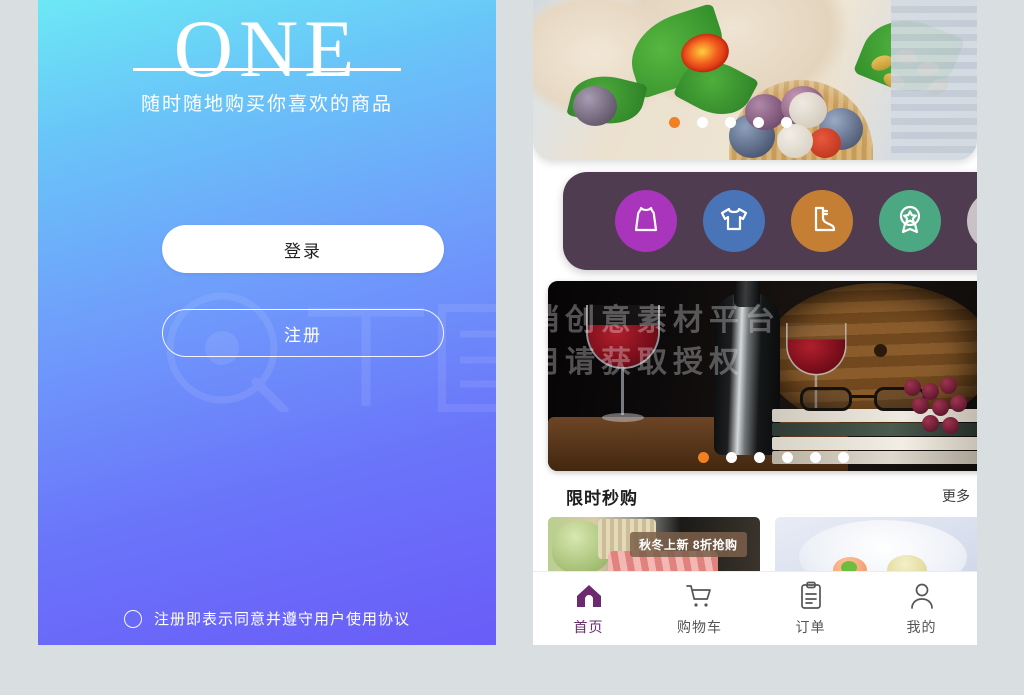 Image resolution: width=1024 pixels, height=695 pixels. Describe the element at coordinates (303, 333) in the screenshot. I see `register-button: 注册` at that location.